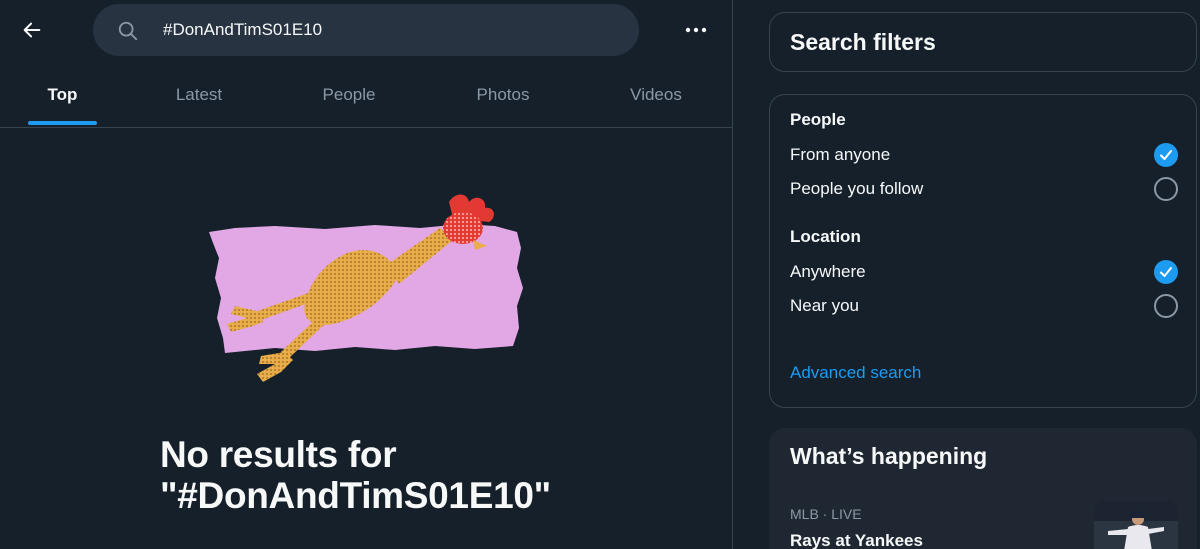 This screenshot has height=549, width=1200. I want to click on filter-option-near-you: Near you, so click(983, 306).